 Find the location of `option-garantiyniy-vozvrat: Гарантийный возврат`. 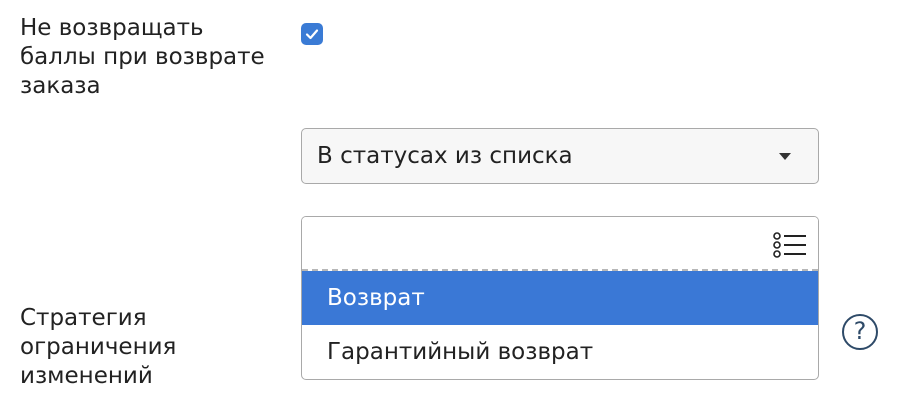

option-garantiyniy-vozvrat: Гарантийный возврат is located at coordinates (560, 352).